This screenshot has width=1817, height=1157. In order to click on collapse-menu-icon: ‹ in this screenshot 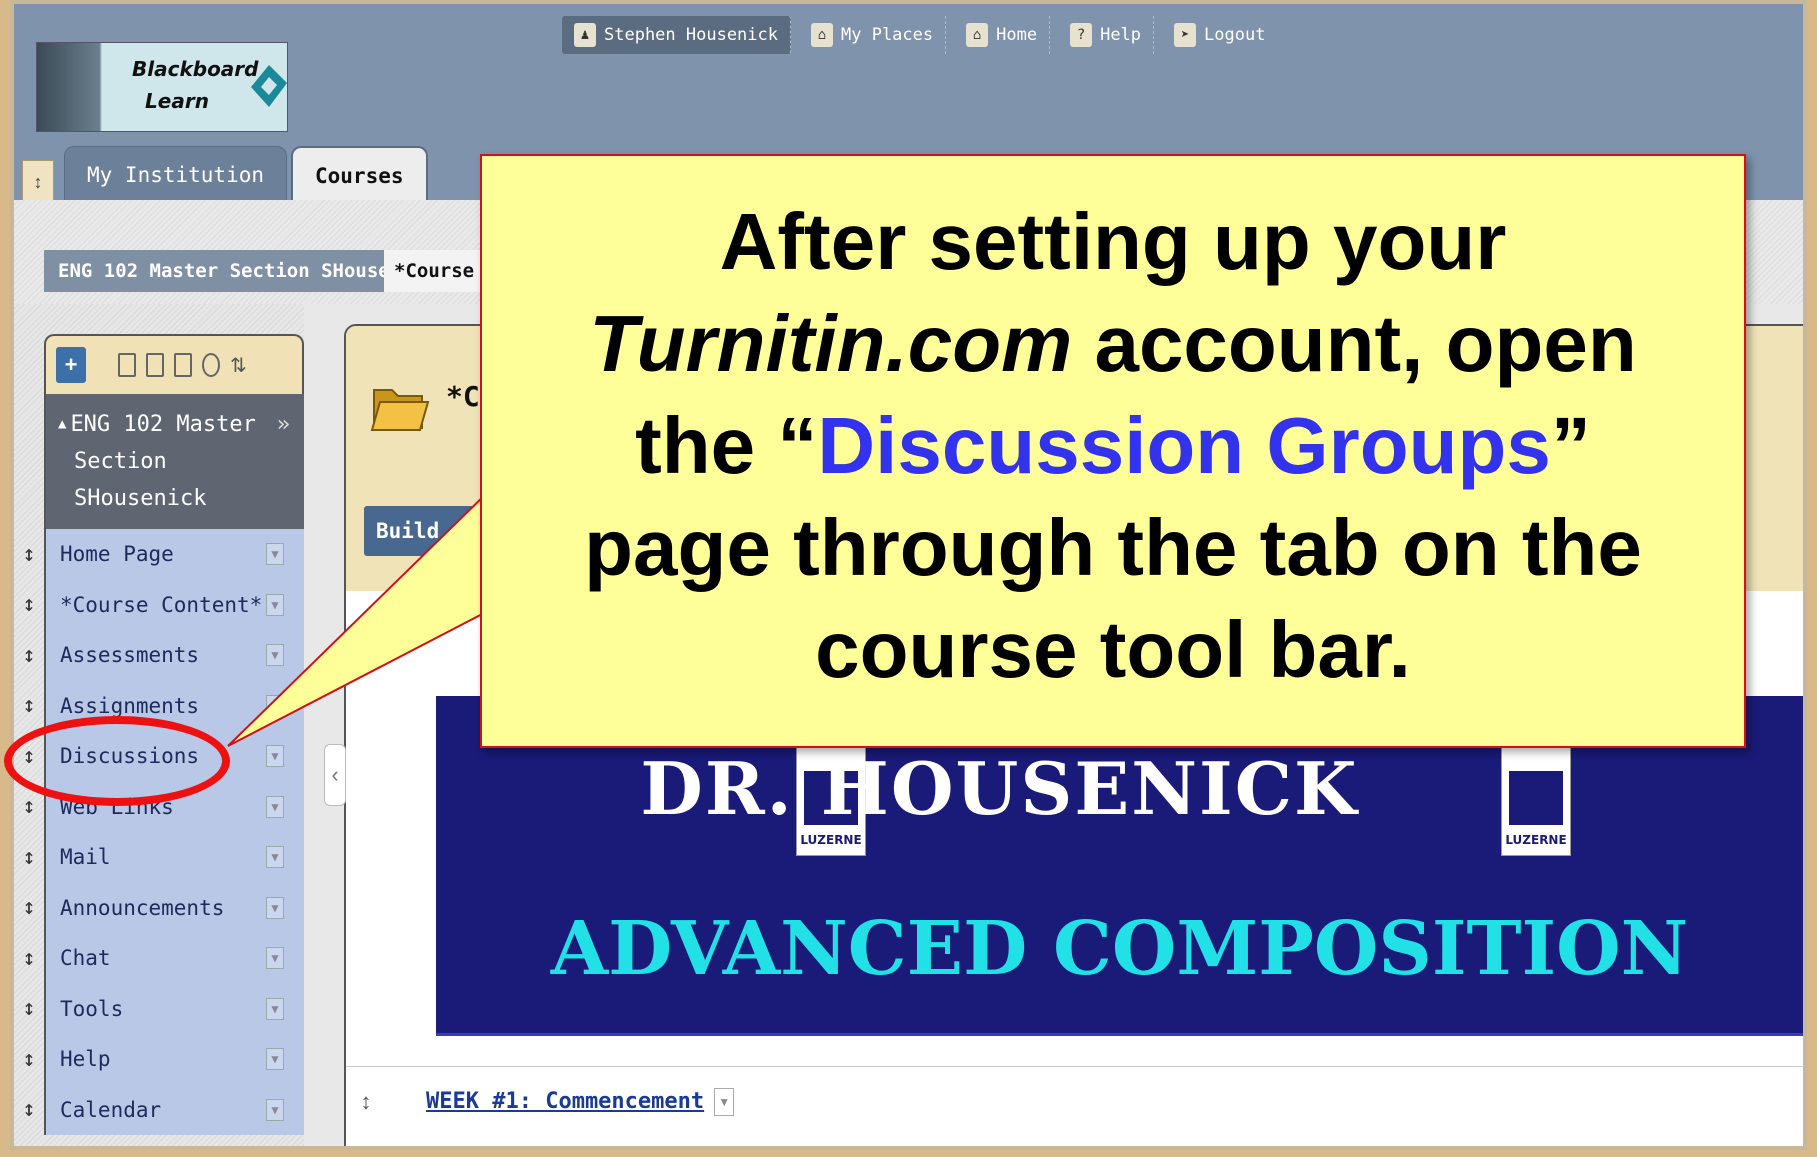, I will do `click(335, 775)`.